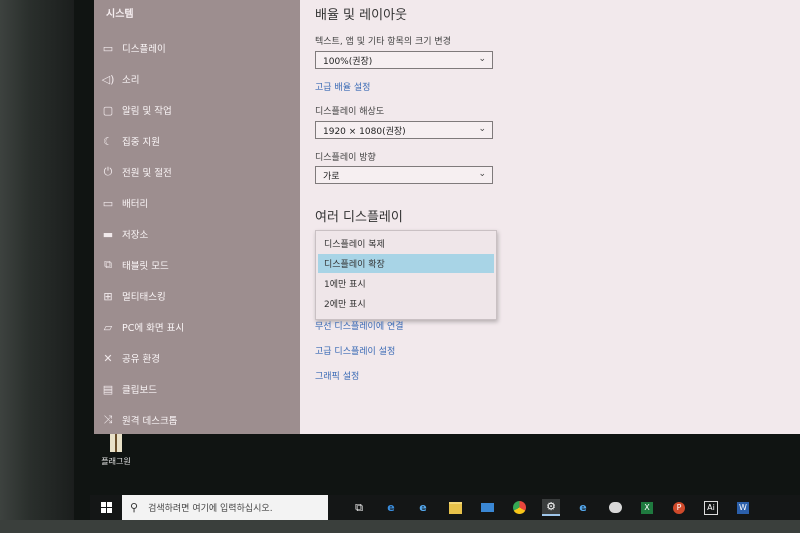  Describe the element at coordinates (404, 175) in the screenshot. I see `orientation-dropdown: 가로 ⌄` at that location.